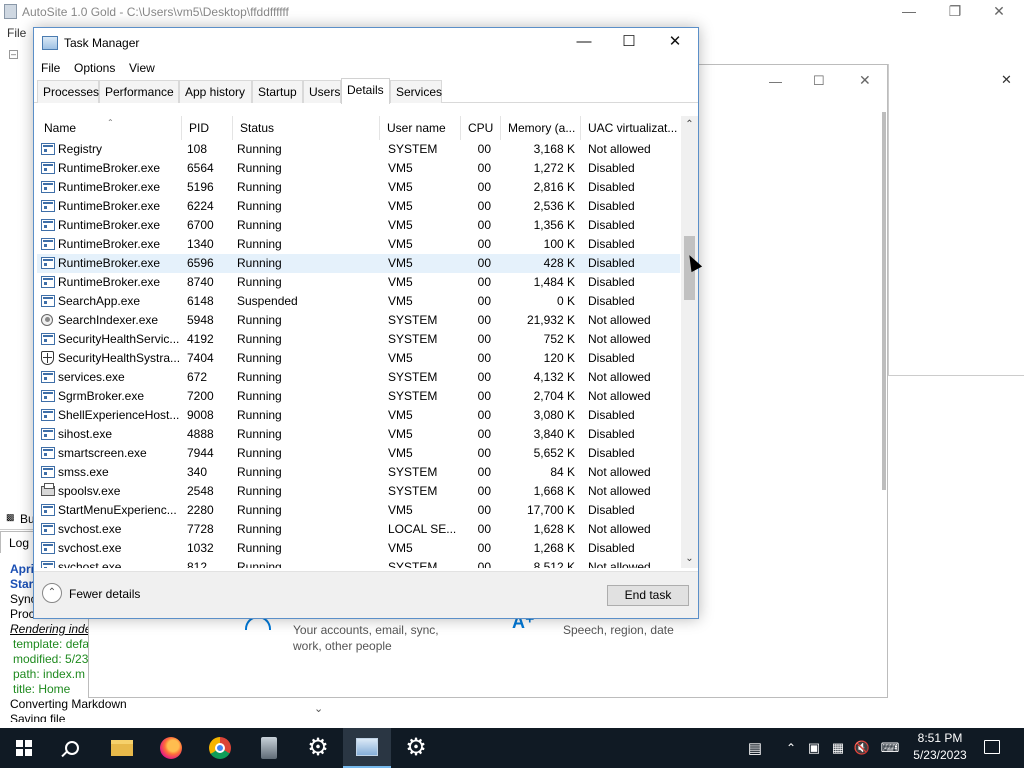  What do you see at coordinates (318, 708) in the screenshot?
I see `chevron-down-icon: ⌄` at bounding box center [318, 708].